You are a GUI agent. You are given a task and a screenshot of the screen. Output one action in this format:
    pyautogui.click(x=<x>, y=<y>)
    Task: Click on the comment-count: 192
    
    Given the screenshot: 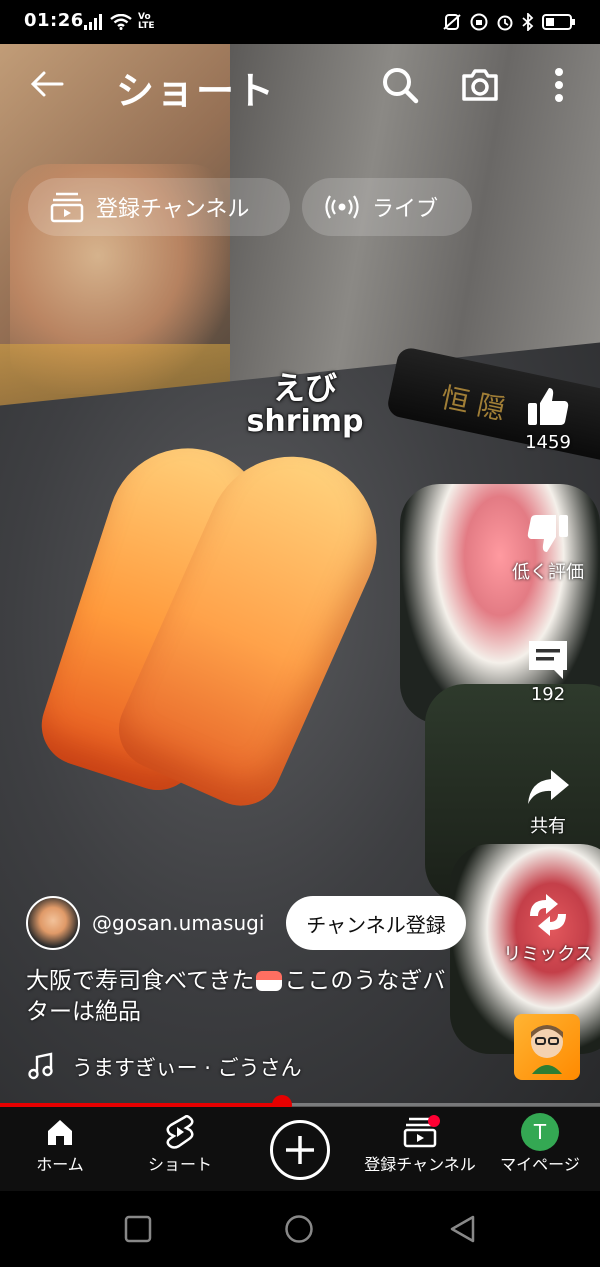 What is the action you would take?
    pyautogui.click(x=548, y=694)
    